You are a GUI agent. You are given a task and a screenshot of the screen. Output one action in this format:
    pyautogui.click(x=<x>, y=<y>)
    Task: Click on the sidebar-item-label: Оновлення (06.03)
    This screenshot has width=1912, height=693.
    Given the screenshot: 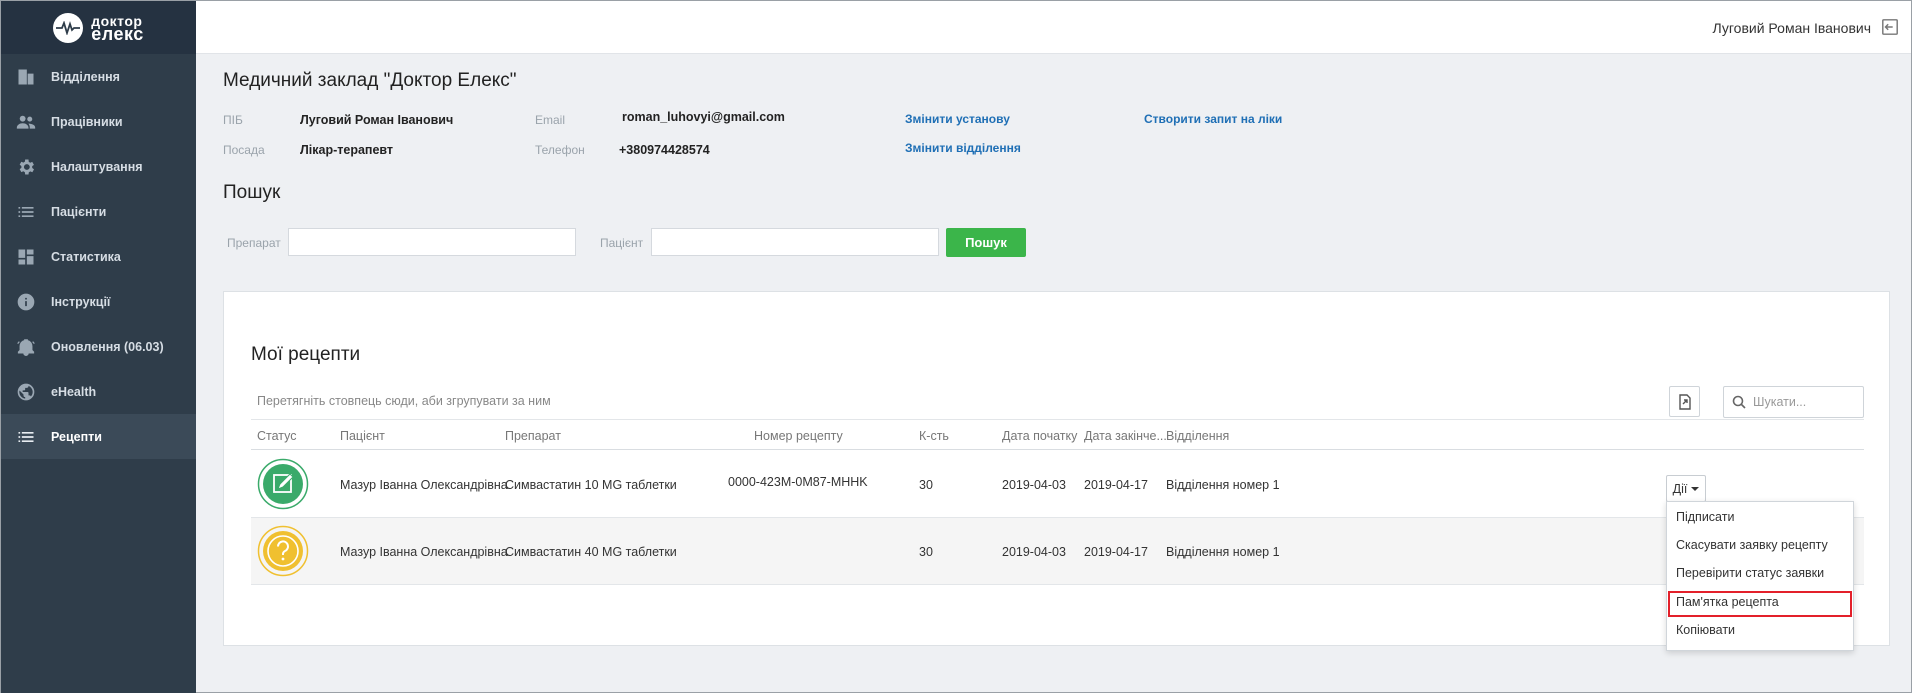 What is the action you would take?
    pyautogui.click(x=107, y=346)
    